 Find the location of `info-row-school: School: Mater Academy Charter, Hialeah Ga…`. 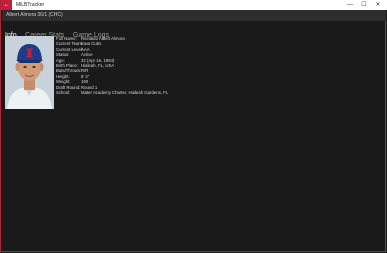

info-row-school: School: Mater Academy Charter, Hialeah Ga… is located at coordinates (112, 92).